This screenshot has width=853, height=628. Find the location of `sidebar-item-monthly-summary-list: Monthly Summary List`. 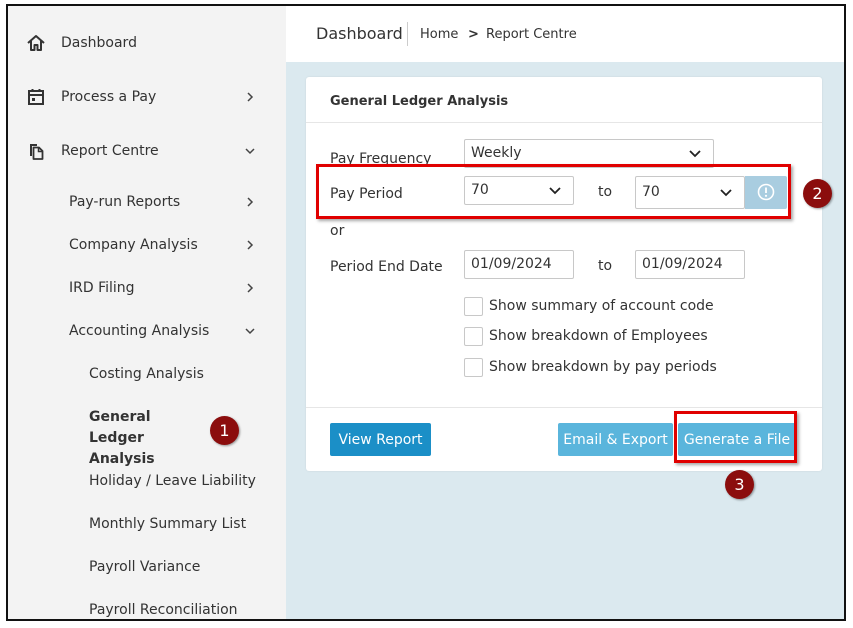

sidebar-item-monthly-summary-list: Monthly Summary List is located at coordinates (147, 524).